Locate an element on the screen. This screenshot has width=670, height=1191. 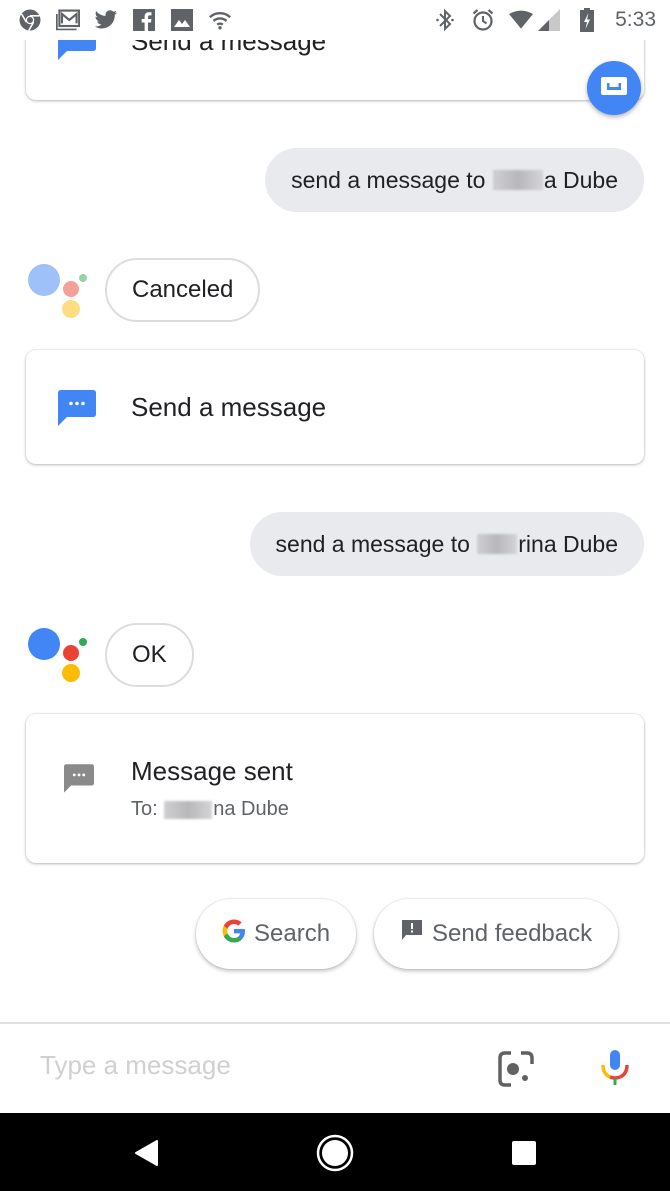
assistant-reply-bubble: Canceled is located at coordinates (183, 290).